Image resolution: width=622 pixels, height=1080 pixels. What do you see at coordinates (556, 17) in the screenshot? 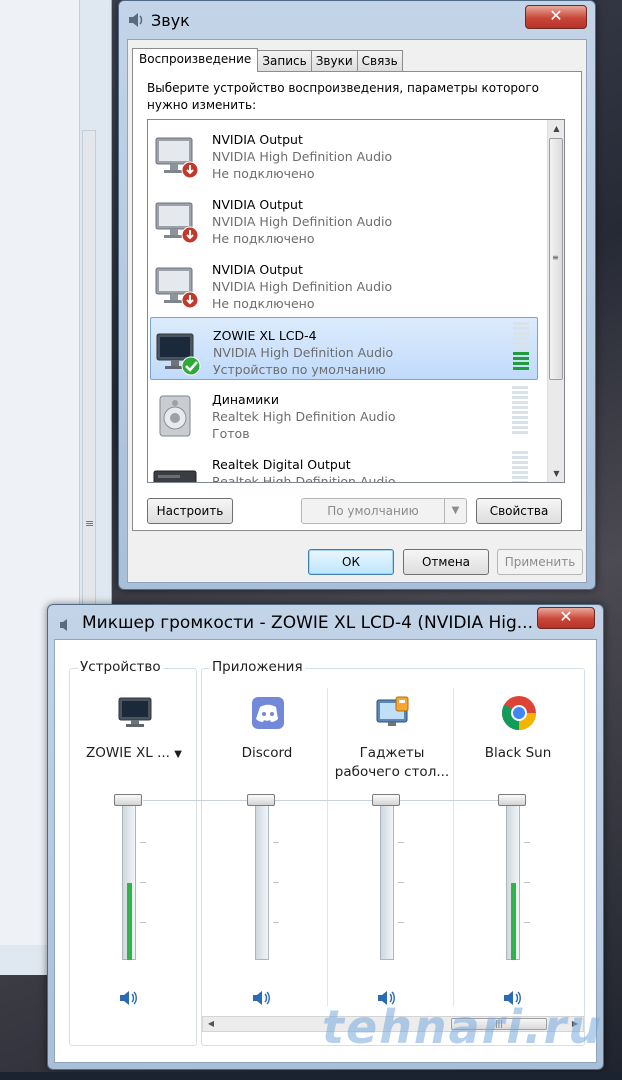
I see `sound-close-button: ✕` at bounding box center [556, 17].